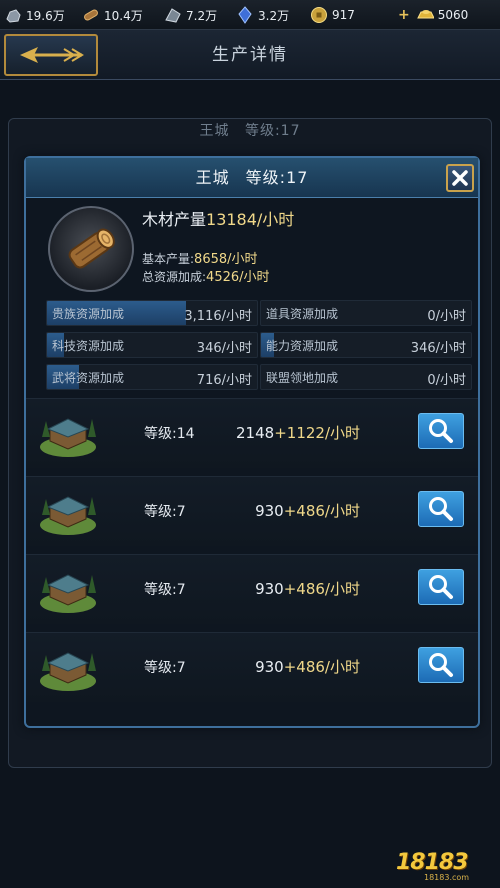 The image size is (500, 888). What do you see at coordinates (366, 313) in the screenshot?
I see `bonus-item: 道具资源加成 0/小时` at bounding box center [366, 313].